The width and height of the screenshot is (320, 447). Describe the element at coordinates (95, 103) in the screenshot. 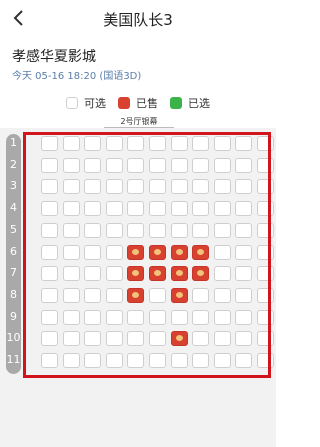

I see `legend-available-label: 可选` at that location.